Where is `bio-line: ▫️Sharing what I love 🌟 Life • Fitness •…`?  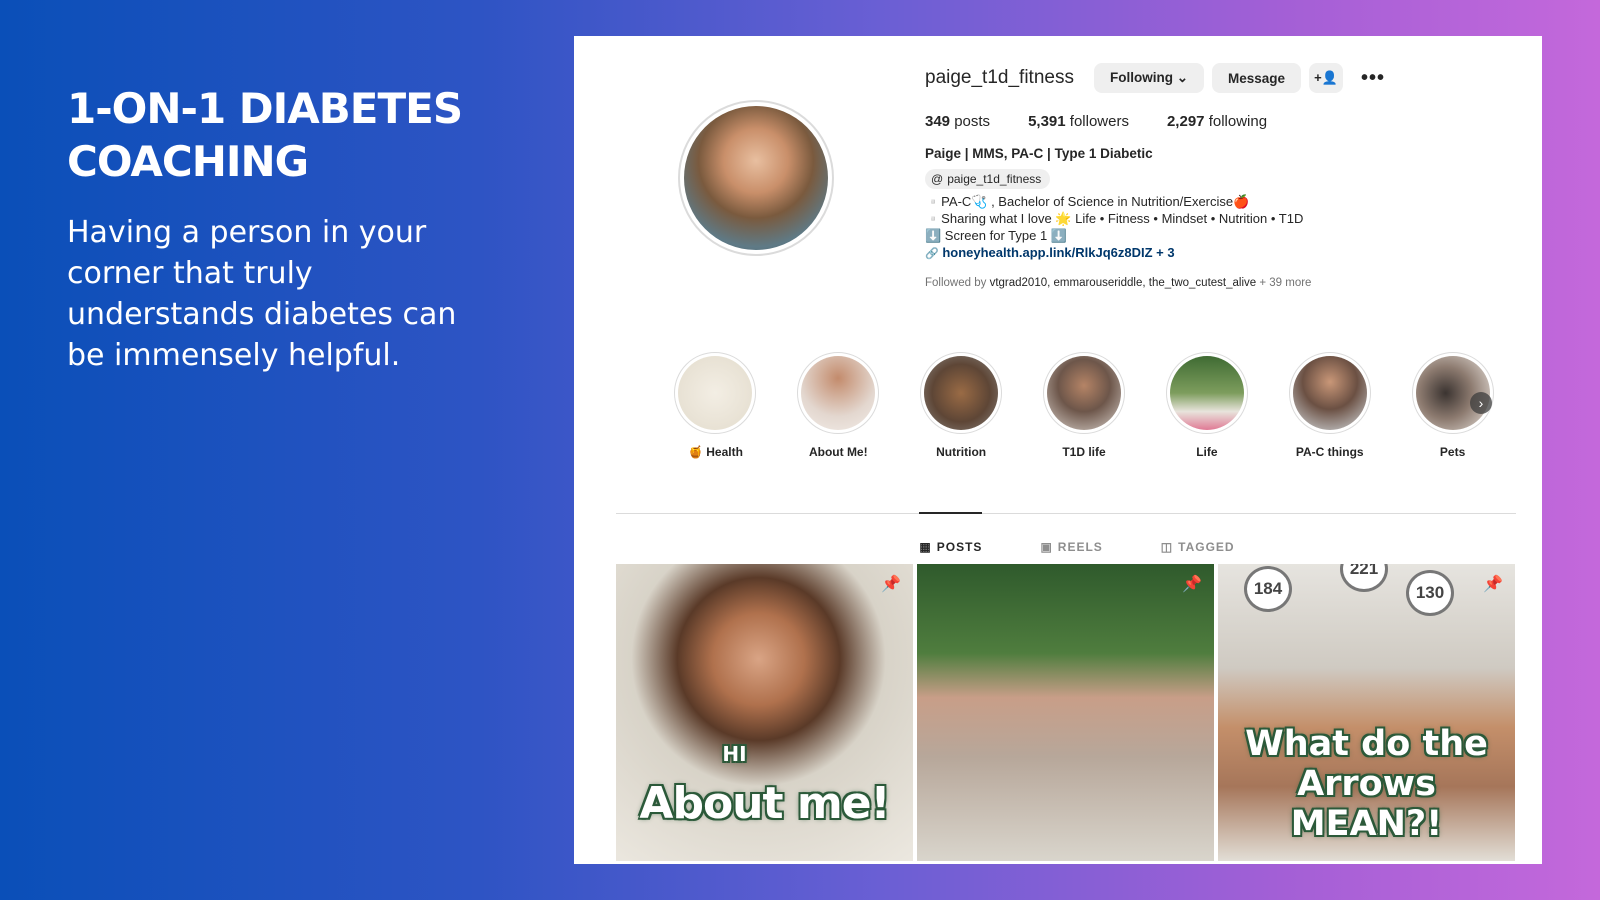 bio-line: ▫️Sharing what I love 🌟 Life • Fitness •… is located at coordinates (1114, 218).